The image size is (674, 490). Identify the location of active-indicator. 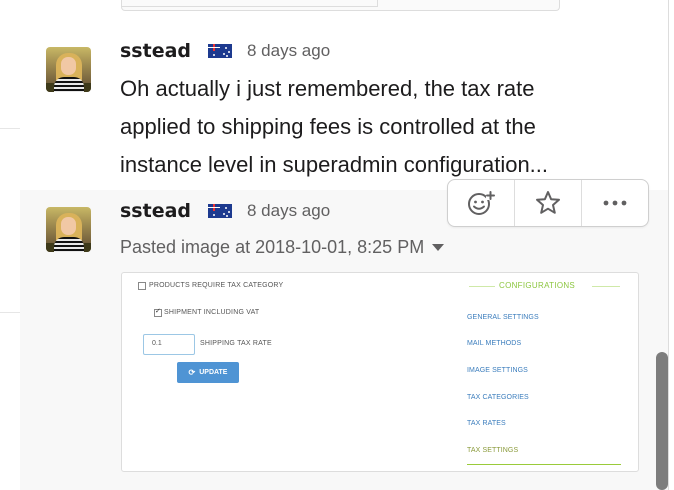
(544, 464).